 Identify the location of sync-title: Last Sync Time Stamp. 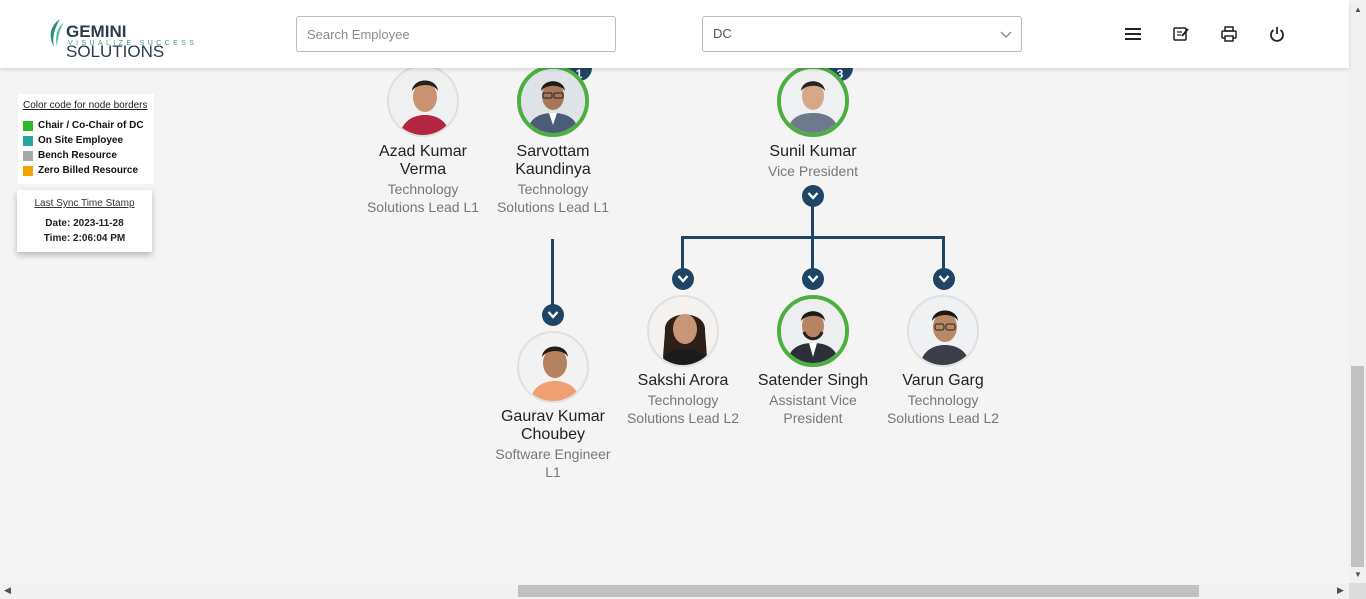
(84, 203).